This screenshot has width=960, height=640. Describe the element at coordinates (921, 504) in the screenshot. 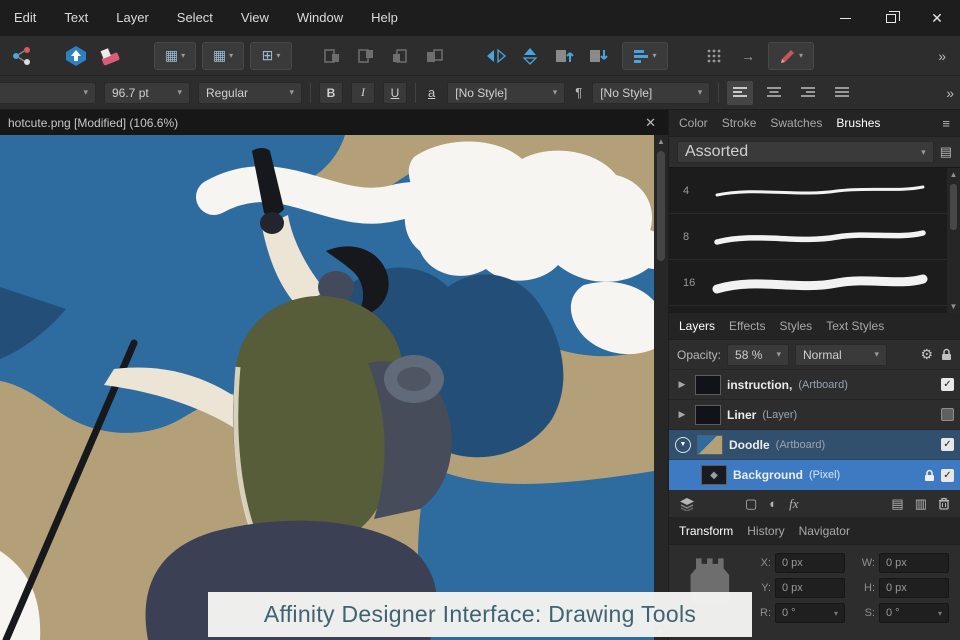

I see `export-layer-icon: ▥` at that location.